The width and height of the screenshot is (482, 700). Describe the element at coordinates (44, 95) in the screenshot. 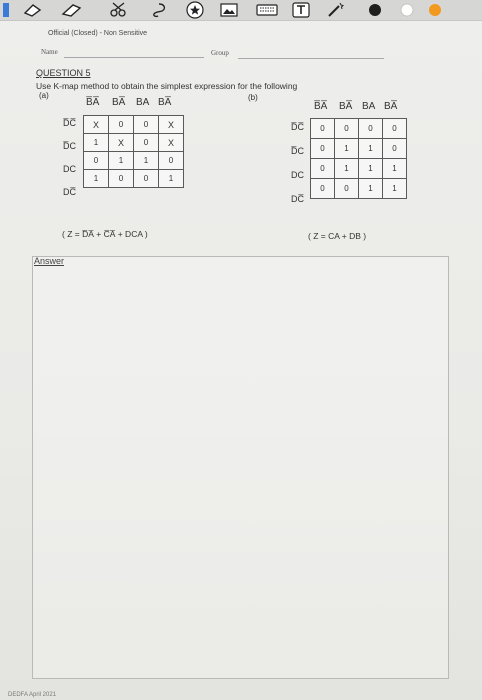

I see `part-a-label: (a)` at that location.